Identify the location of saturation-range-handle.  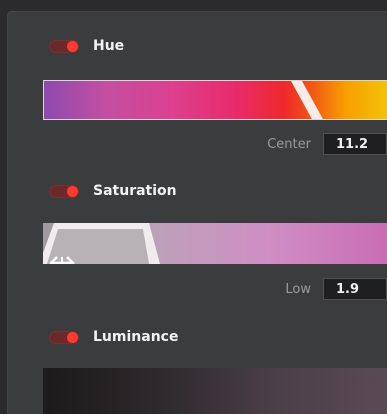
(215, 243).